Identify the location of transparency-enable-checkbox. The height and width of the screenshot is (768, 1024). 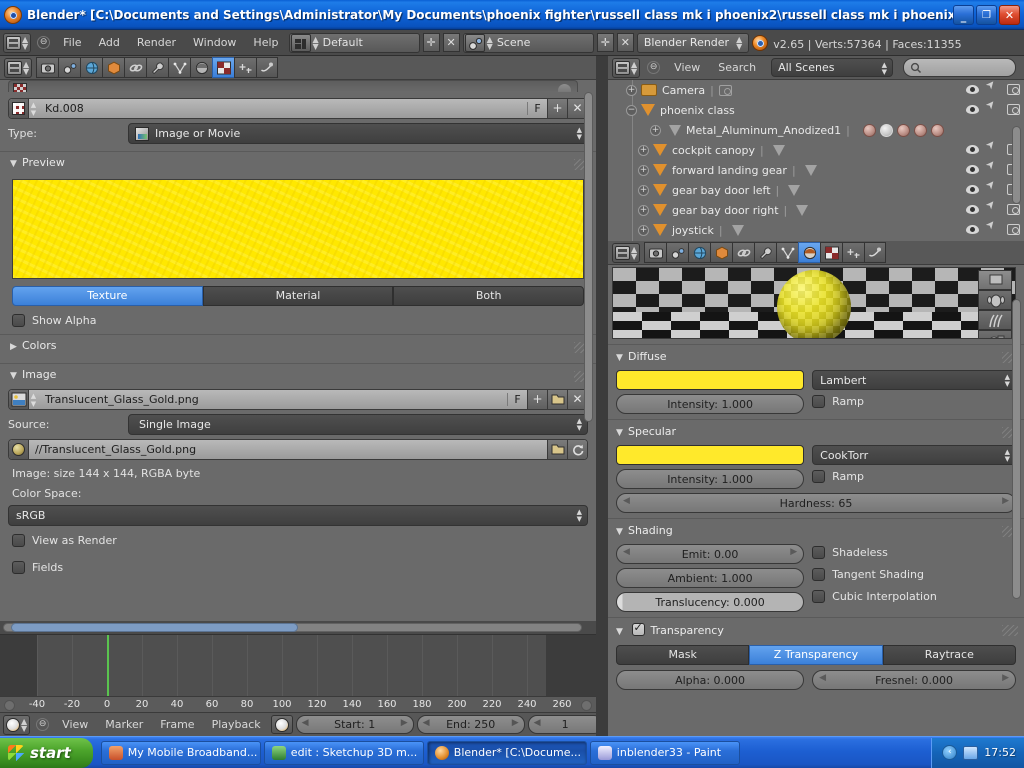
(638, 628).